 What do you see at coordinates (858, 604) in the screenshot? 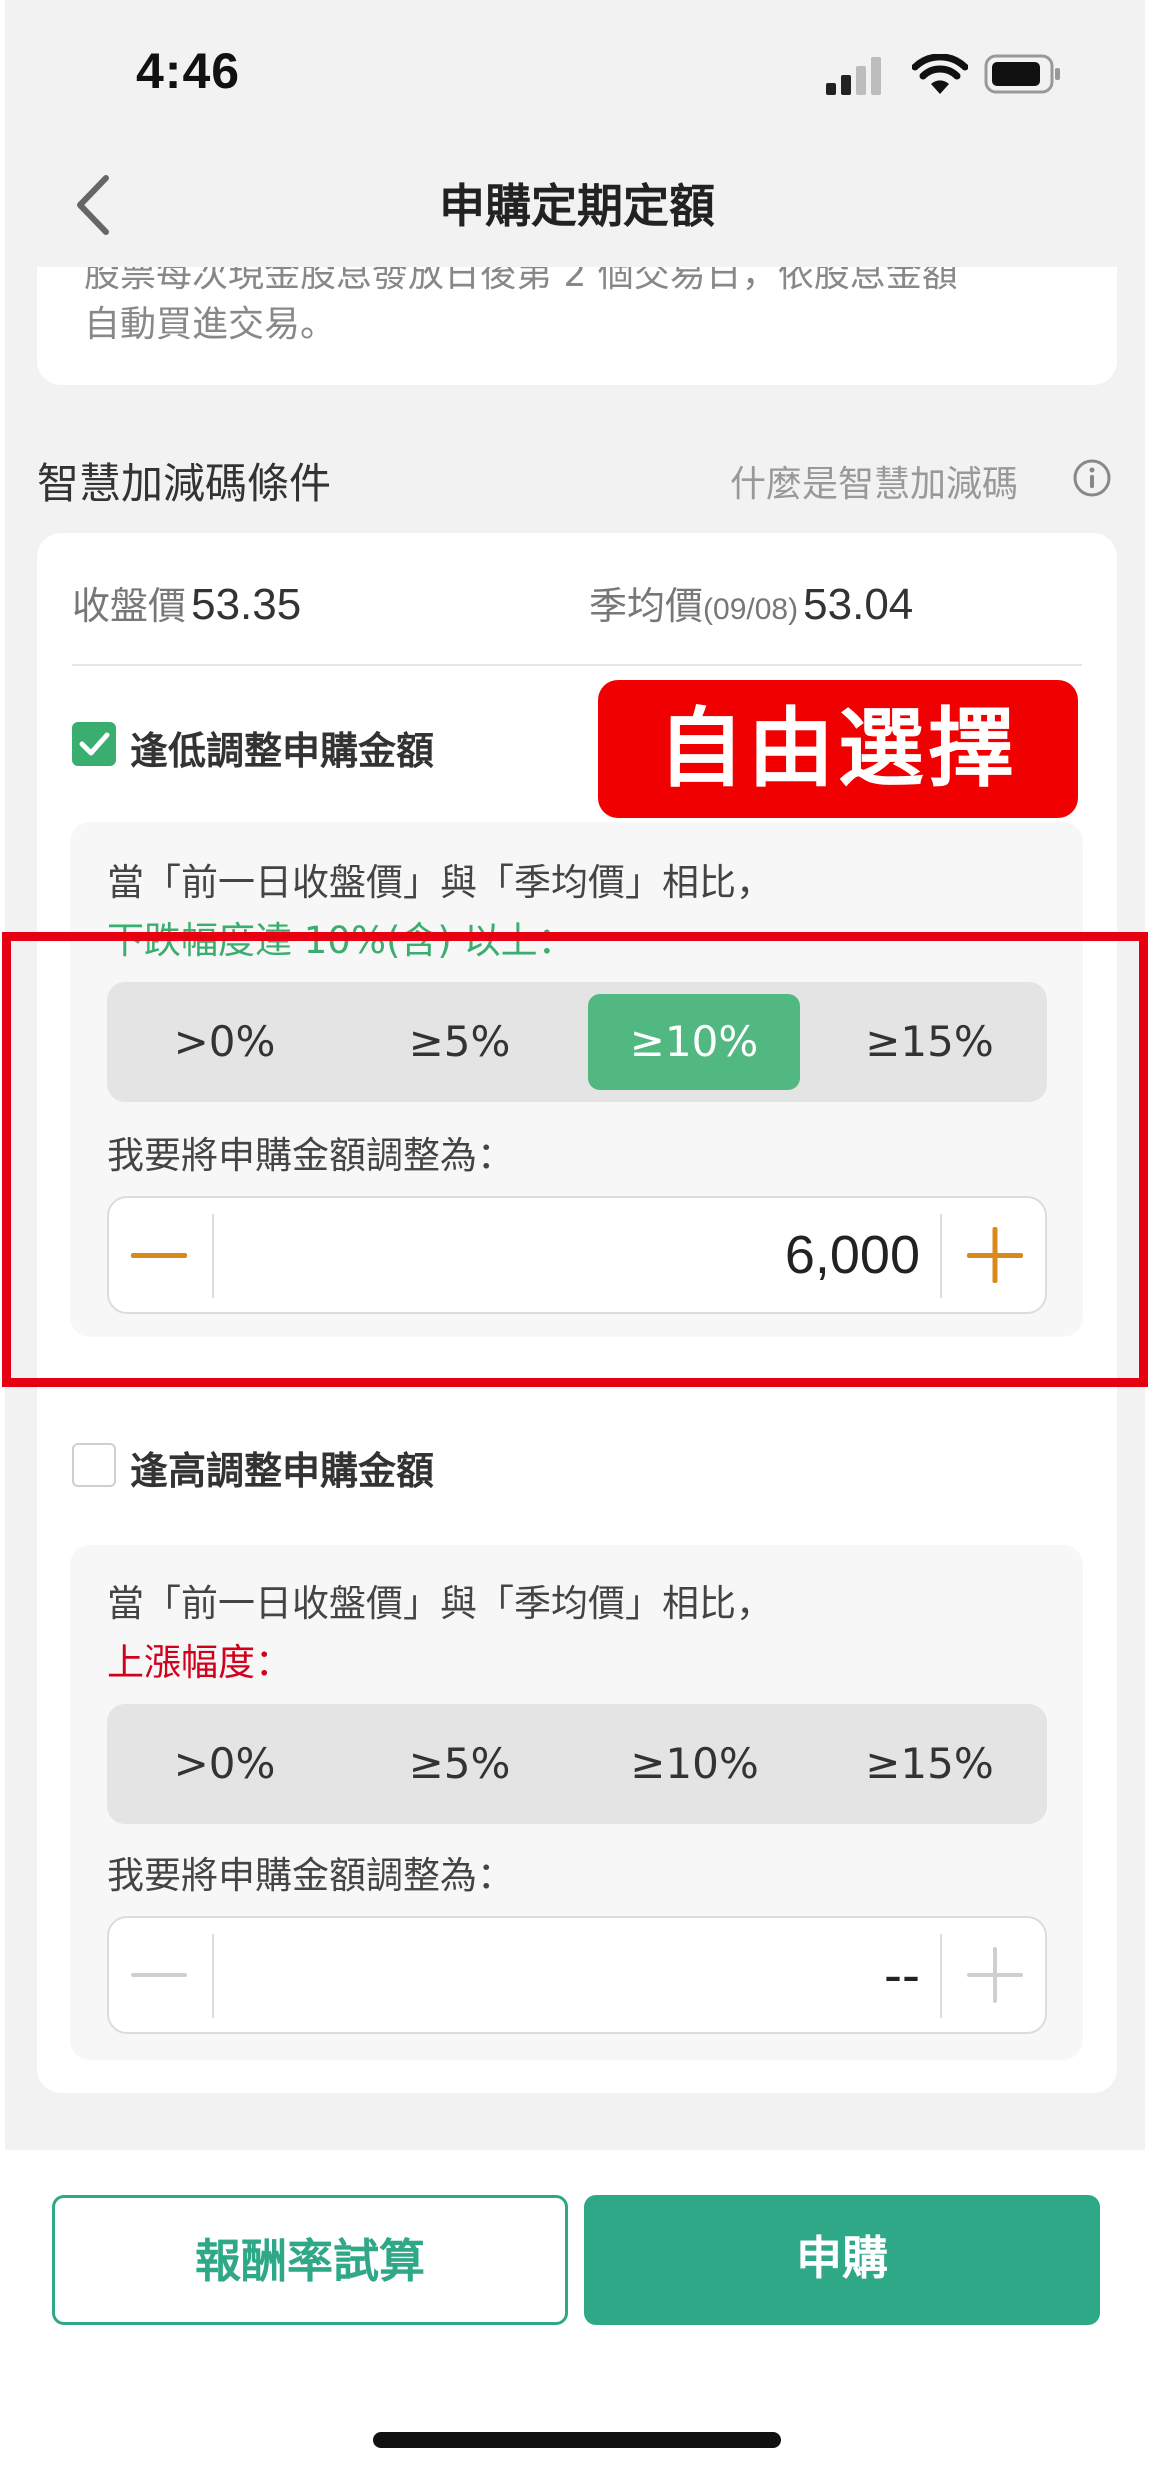
I see `quarter-avg-value: 53.04` at bounding box center [858, 604].